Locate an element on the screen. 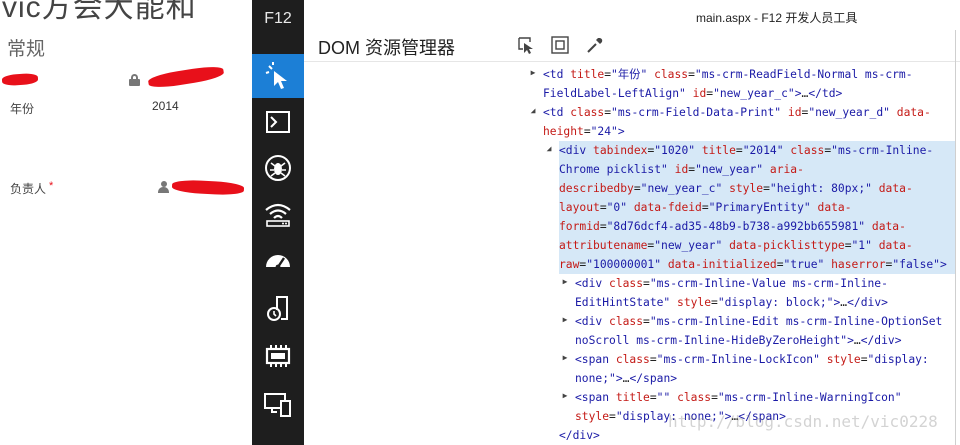 This screenshot has width=960, height=445. tool-emulation is located at coordinates (278, 404).